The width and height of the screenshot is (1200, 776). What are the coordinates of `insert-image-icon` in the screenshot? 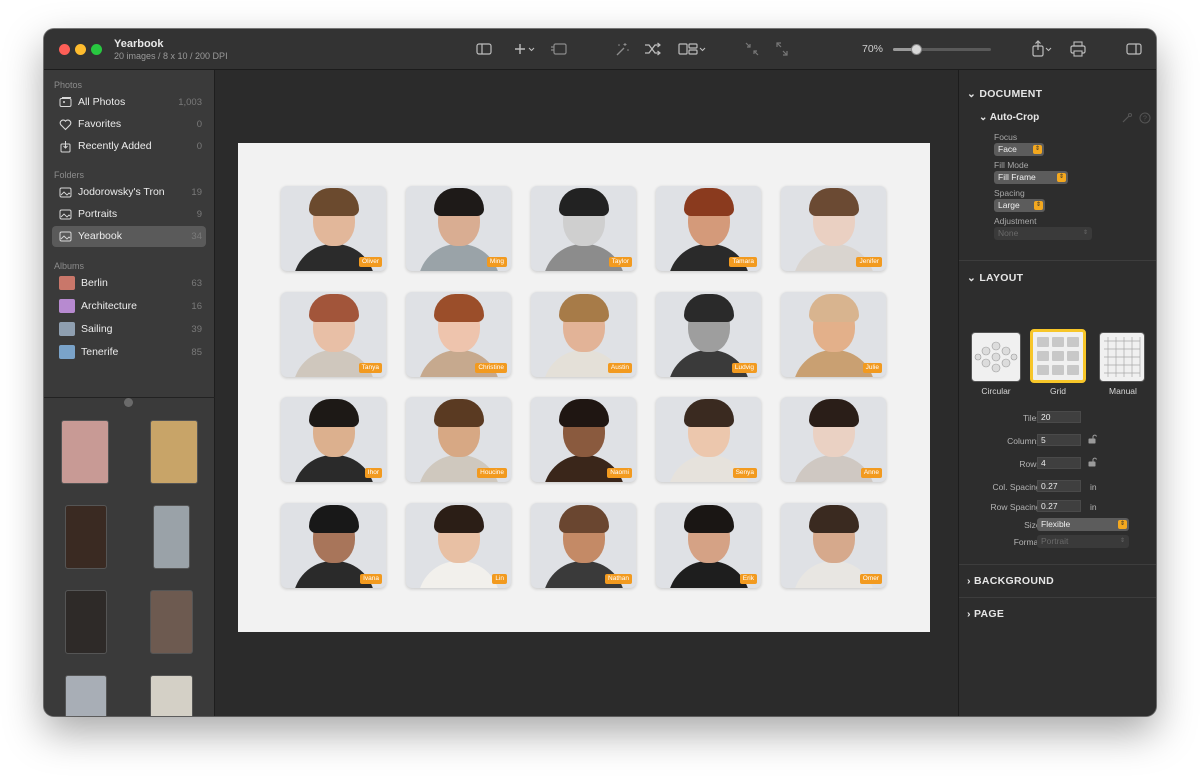 It's located at (559, 49).